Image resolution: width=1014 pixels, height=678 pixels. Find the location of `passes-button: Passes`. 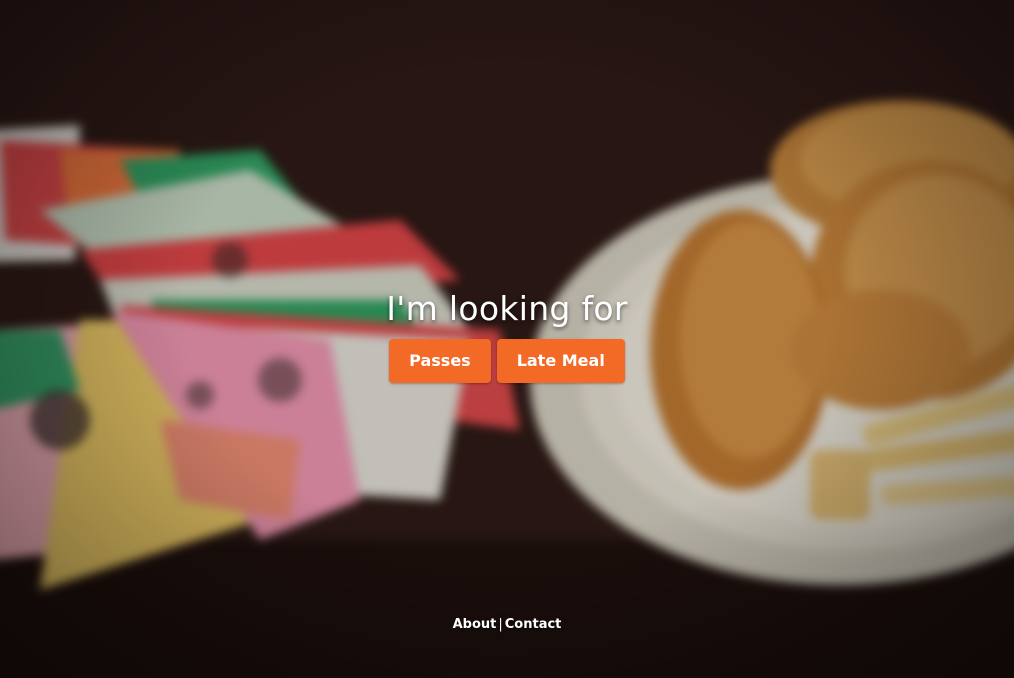

passes-button: Passes is located at coordinates (440, 361).